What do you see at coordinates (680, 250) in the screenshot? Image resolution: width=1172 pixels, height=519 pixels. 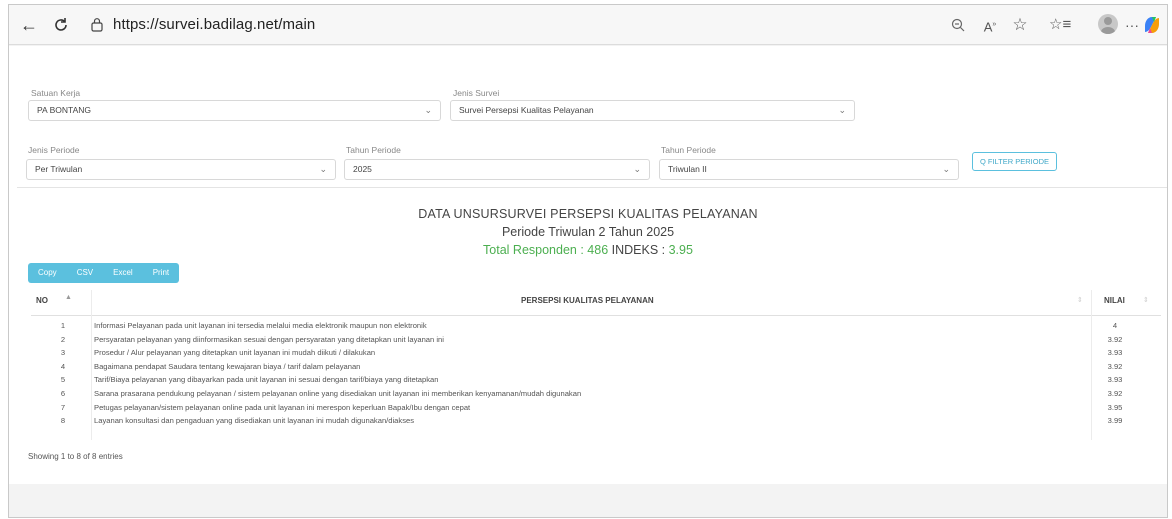 I see `indeks-value: 3.95` at bounding box center [680, 250].